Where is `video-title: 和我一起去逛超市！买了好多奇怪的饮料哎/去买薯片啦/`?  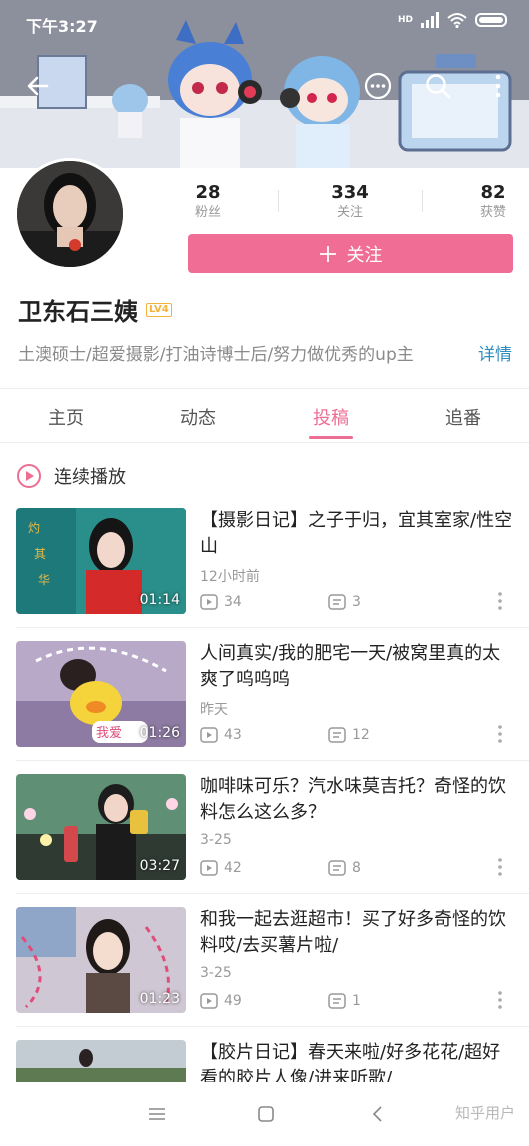
video-title: 和我一起去逛超市！买了好多奇怪的饮料哎/去买薯片啦/ is located at coordinates (359, 933).